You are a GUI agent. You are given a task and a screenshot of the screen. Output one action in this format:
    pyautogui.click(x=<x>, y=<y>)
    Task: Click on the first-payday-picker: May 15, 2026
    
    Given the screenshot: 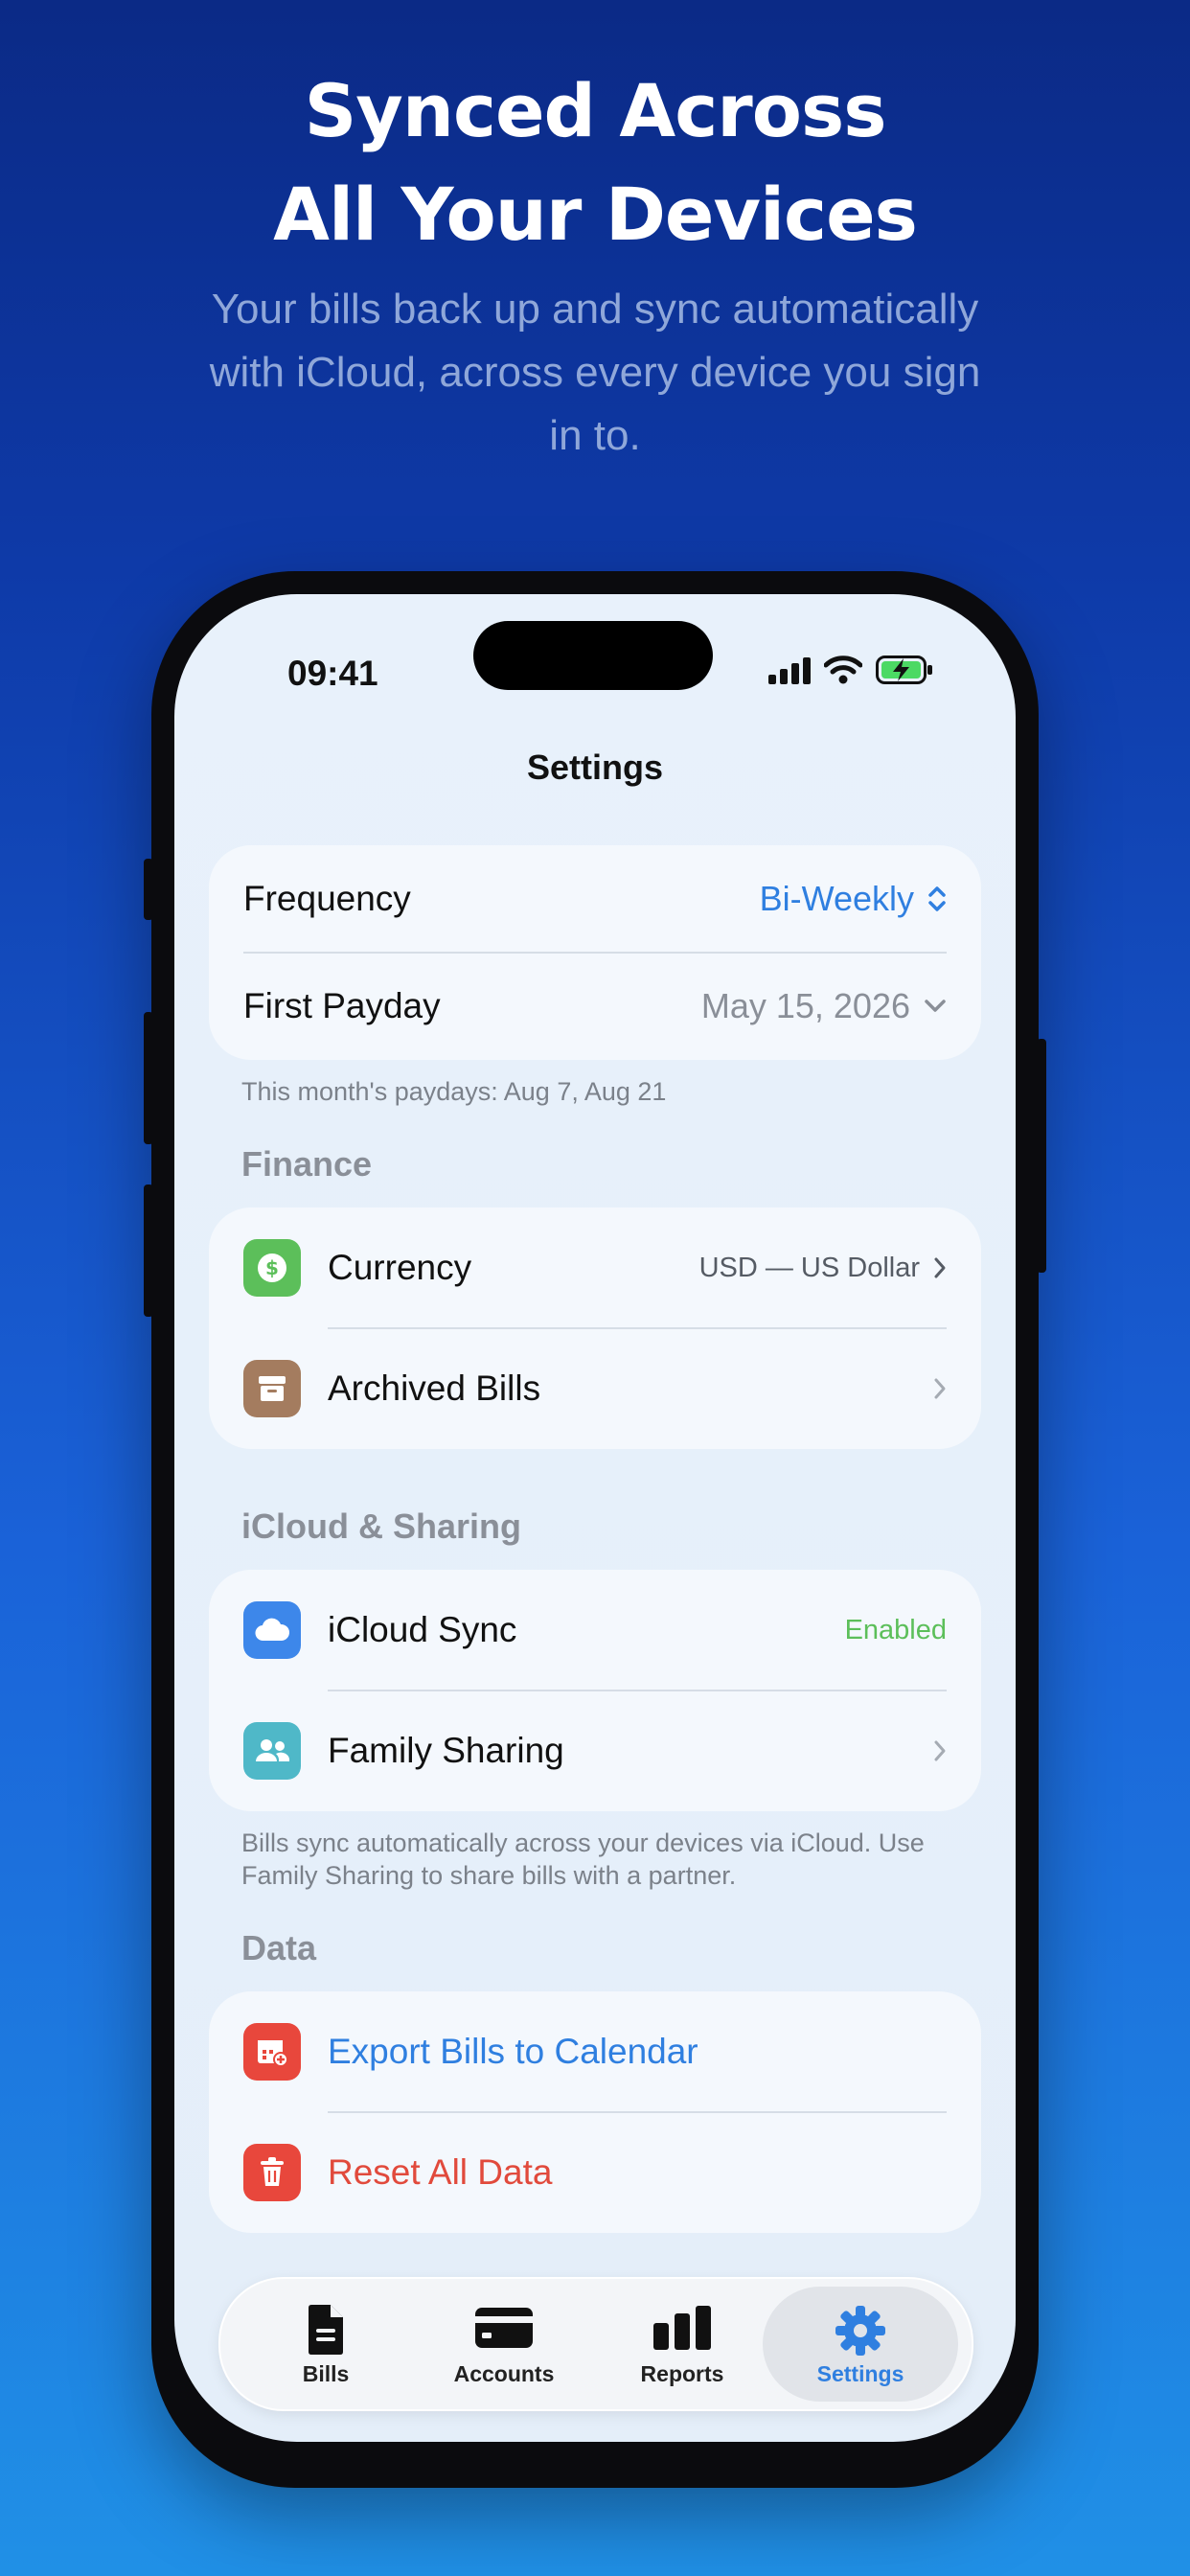 What is the action you would take?
    pyautogui.click(x=824, y=1006)
    